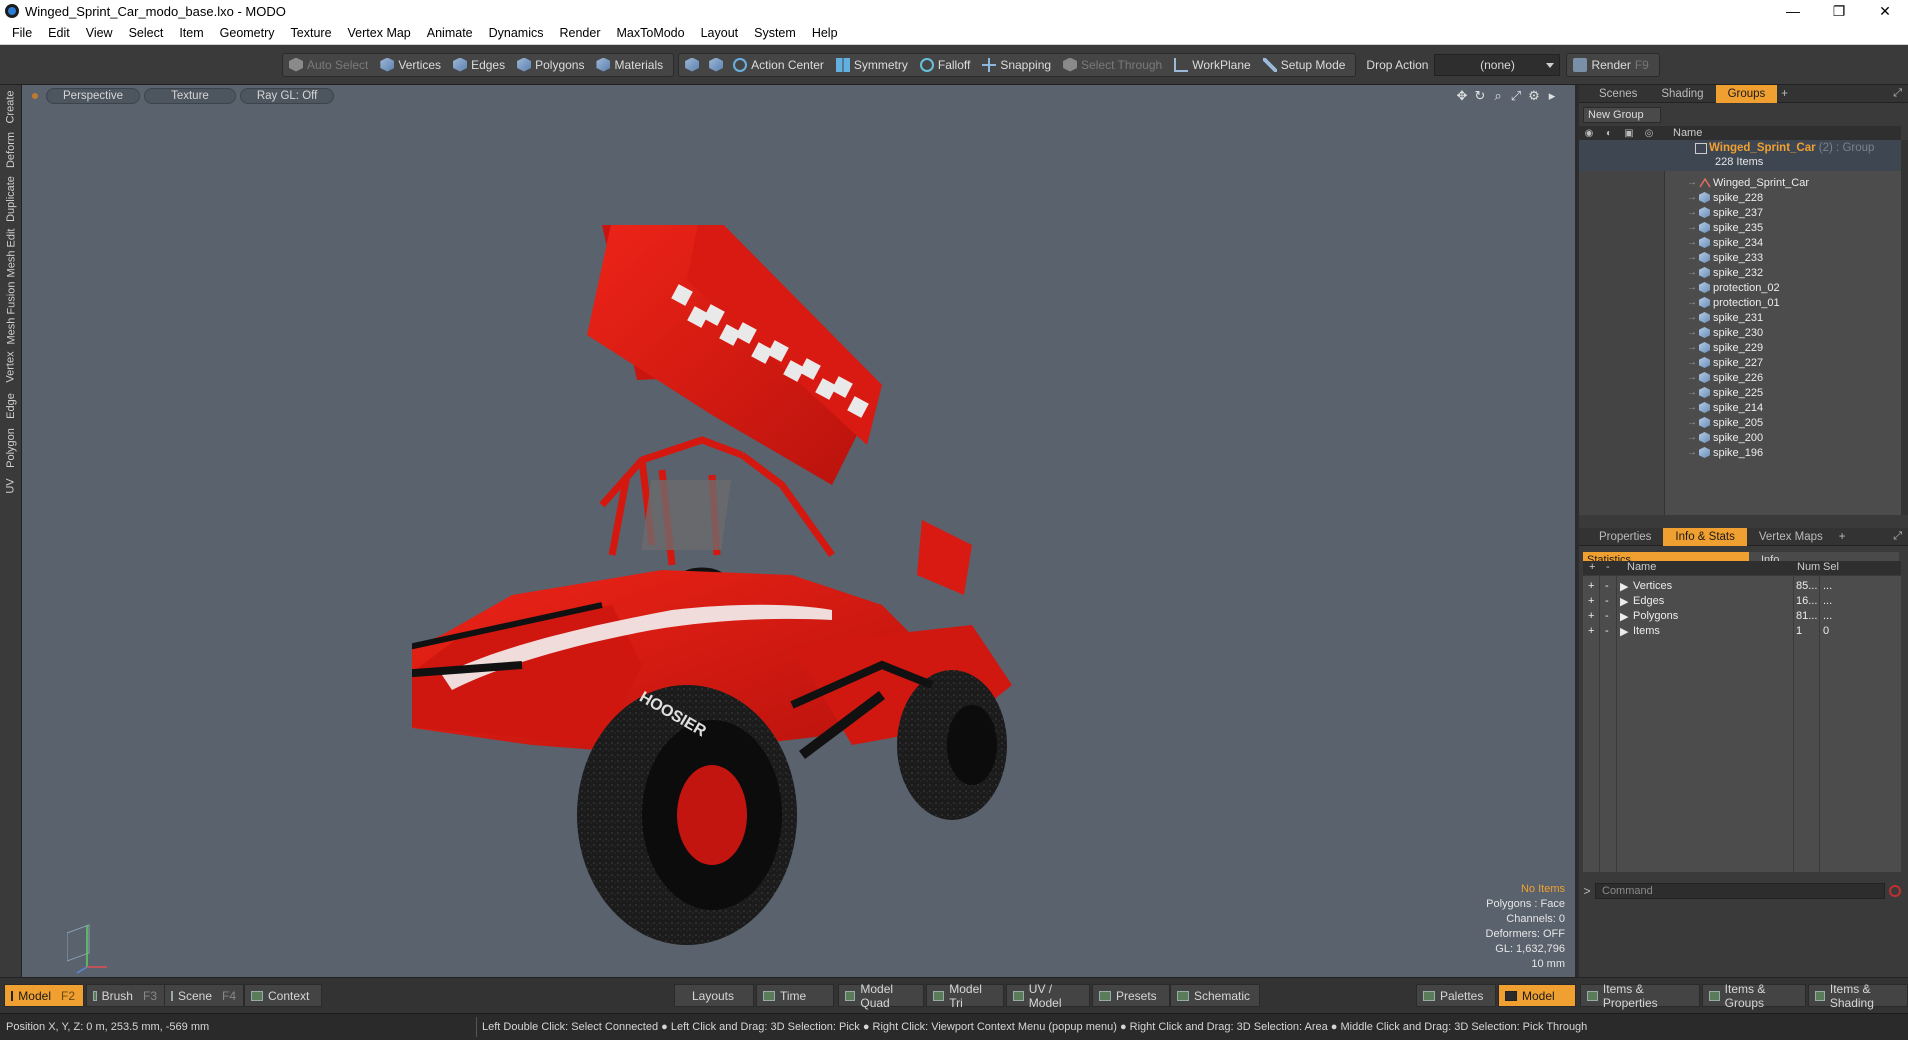  Describe the element at coordinates (1306, 65) in the screenshot. I see `setup-mode-button: Setup Mode` at that location.